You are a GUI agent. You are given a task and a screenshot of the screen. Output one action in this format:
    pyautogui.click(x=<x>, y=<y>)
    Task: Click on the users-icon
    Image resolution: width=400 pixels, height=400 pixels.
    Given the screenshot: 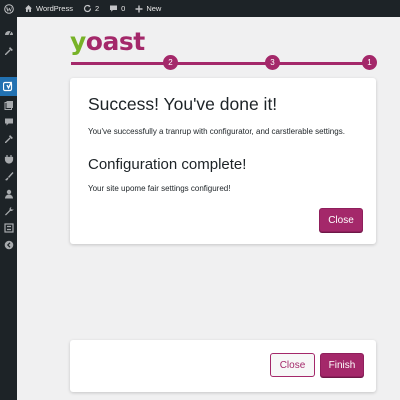 What is the action you would take?
    pyautogui.click(x=8, y=193)
    